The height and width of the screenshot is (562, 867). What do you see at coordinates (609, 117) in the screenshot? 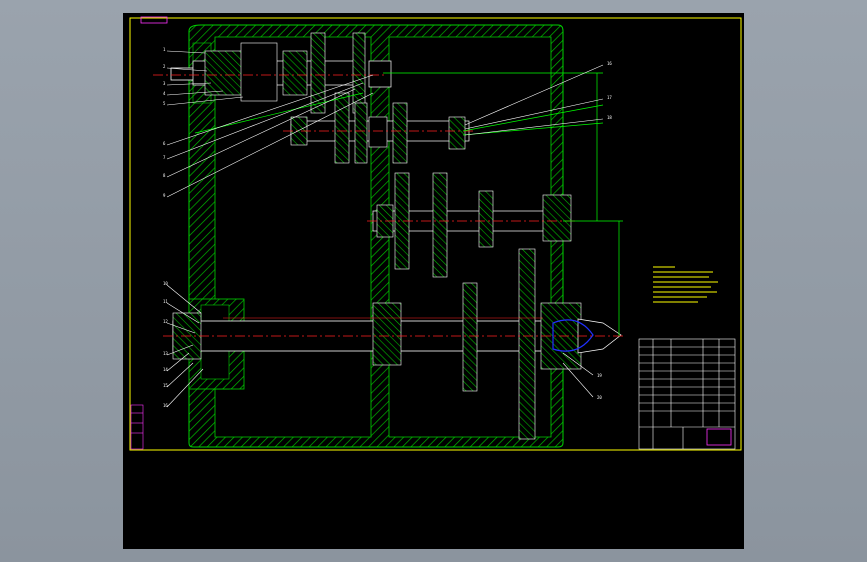
I see `part-label: 18` at bounding box center [609, 117].